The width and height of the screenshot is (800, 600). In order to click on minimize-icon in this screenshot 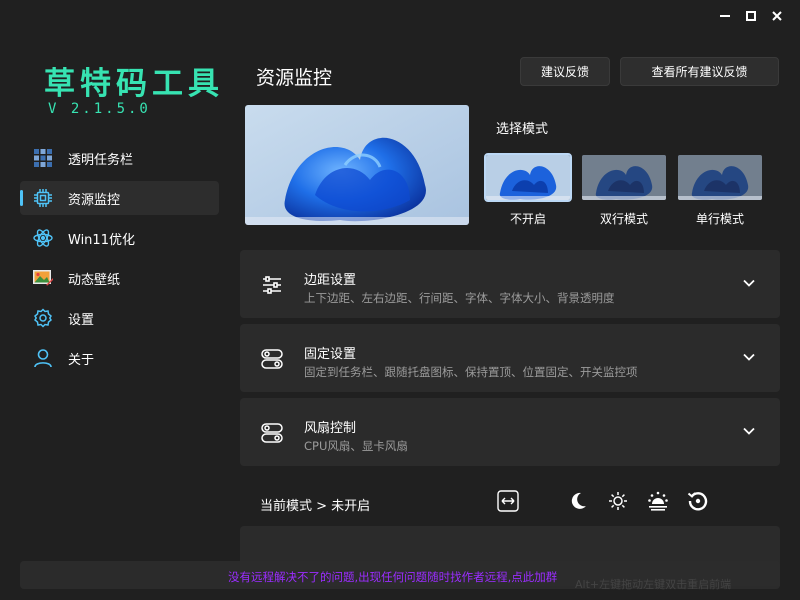, I will do `click(725, 16)`.